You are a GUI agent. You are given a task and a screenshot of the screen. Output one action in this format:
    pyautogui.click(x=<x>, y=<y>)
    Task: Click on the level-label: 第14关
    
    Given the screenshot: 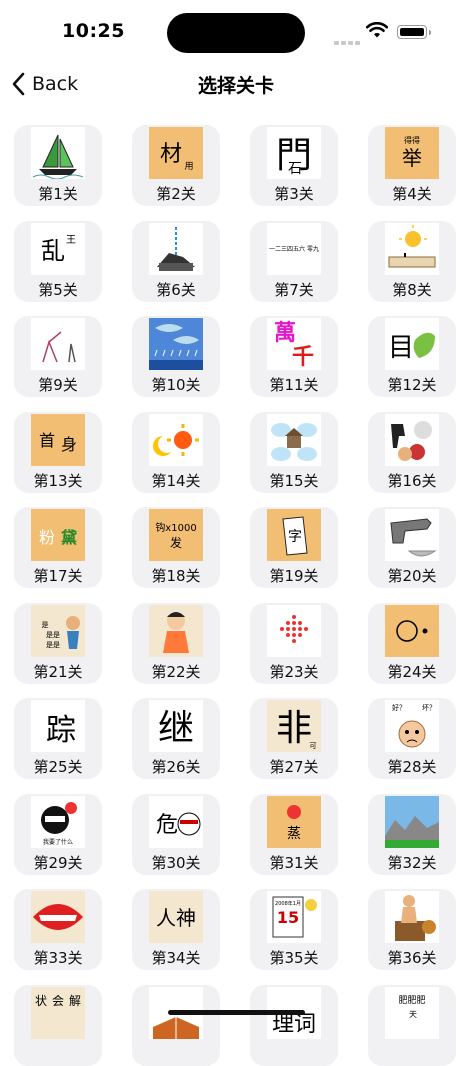 What is the action you would take?
    pyautogui.click(x=176, y=480)
    